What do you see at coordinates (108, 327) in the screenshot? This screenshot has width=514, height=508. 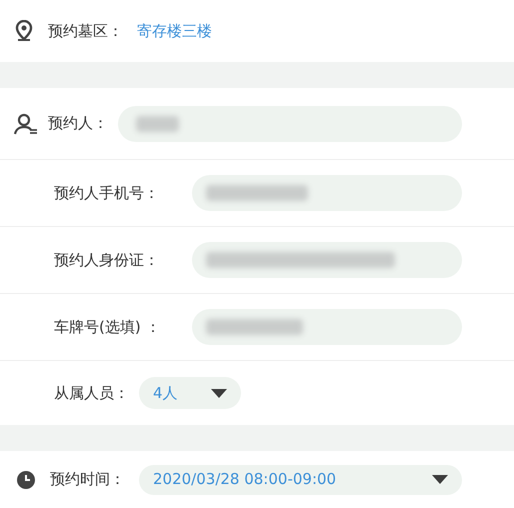 I see `field-label: 车牌号(选填) ：` at bounding box center [108, 327].